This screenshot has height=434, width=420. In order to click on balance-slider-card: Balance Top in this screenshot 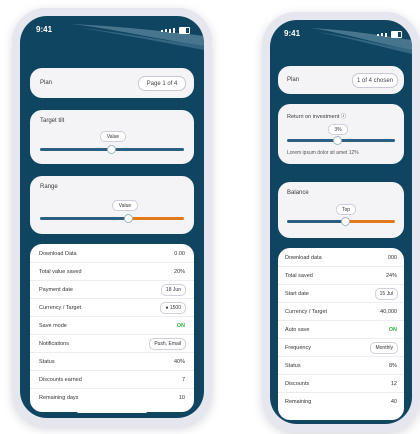, I will do `click(341, 210)`.